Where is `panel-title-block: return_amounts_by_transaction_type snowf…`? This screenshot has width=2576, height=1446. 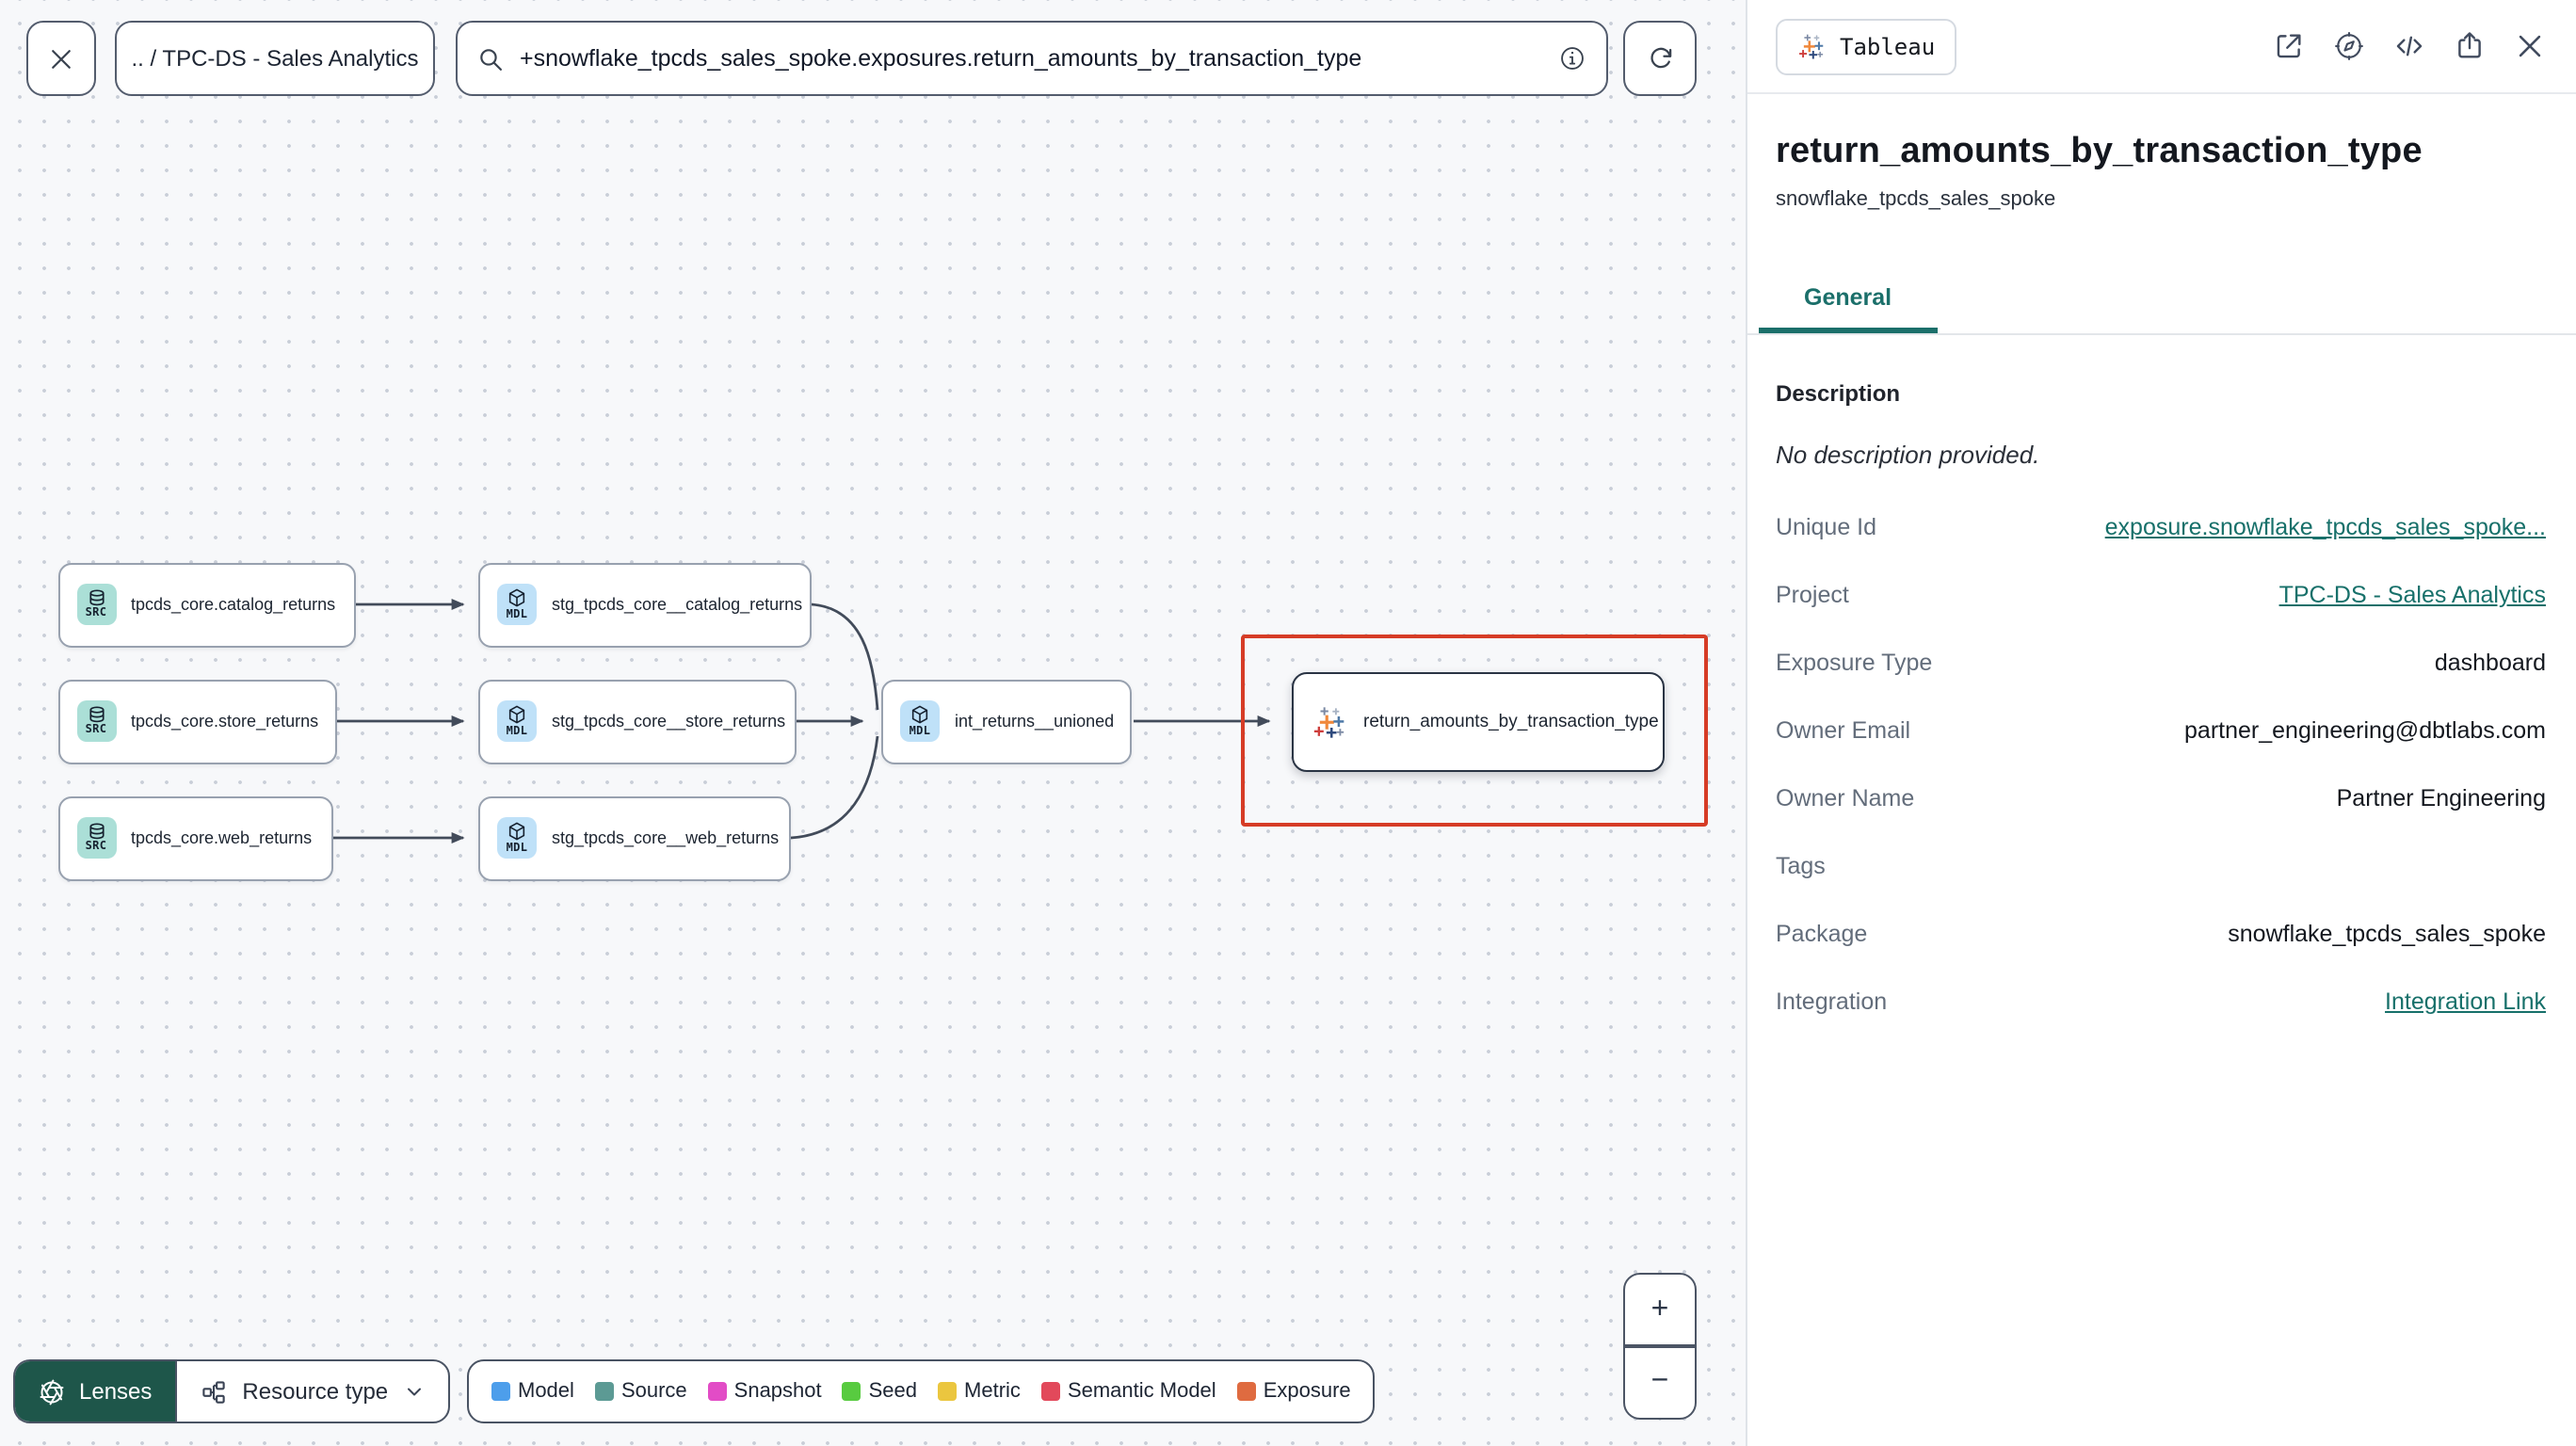 panel-title-block: return_amounts_by_transaction_type snowf… is located at coordinates (2161, 152).